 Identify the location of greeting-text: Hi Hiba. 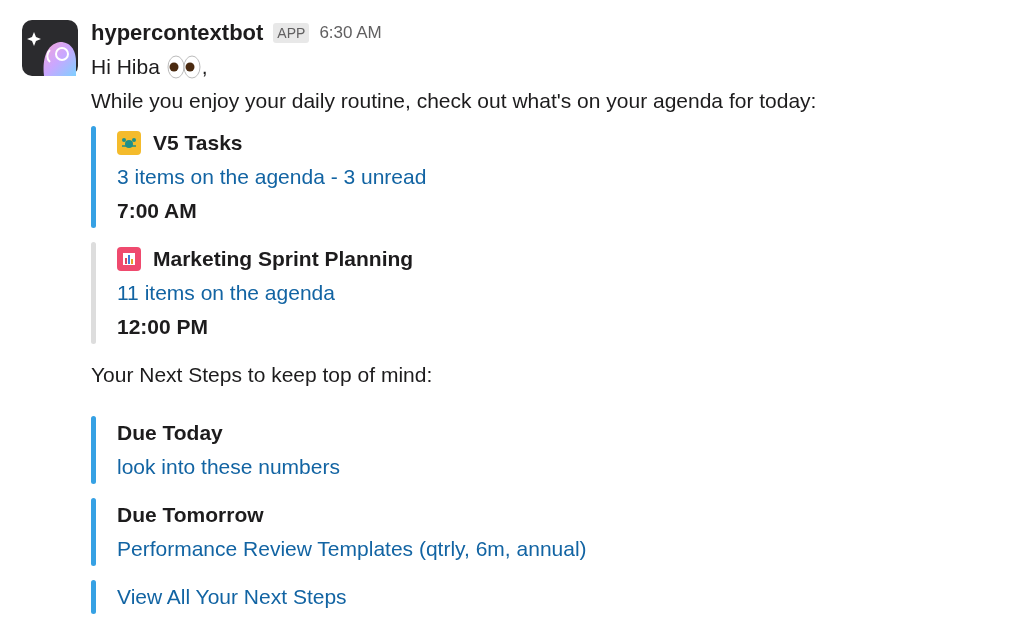
(125, 67).